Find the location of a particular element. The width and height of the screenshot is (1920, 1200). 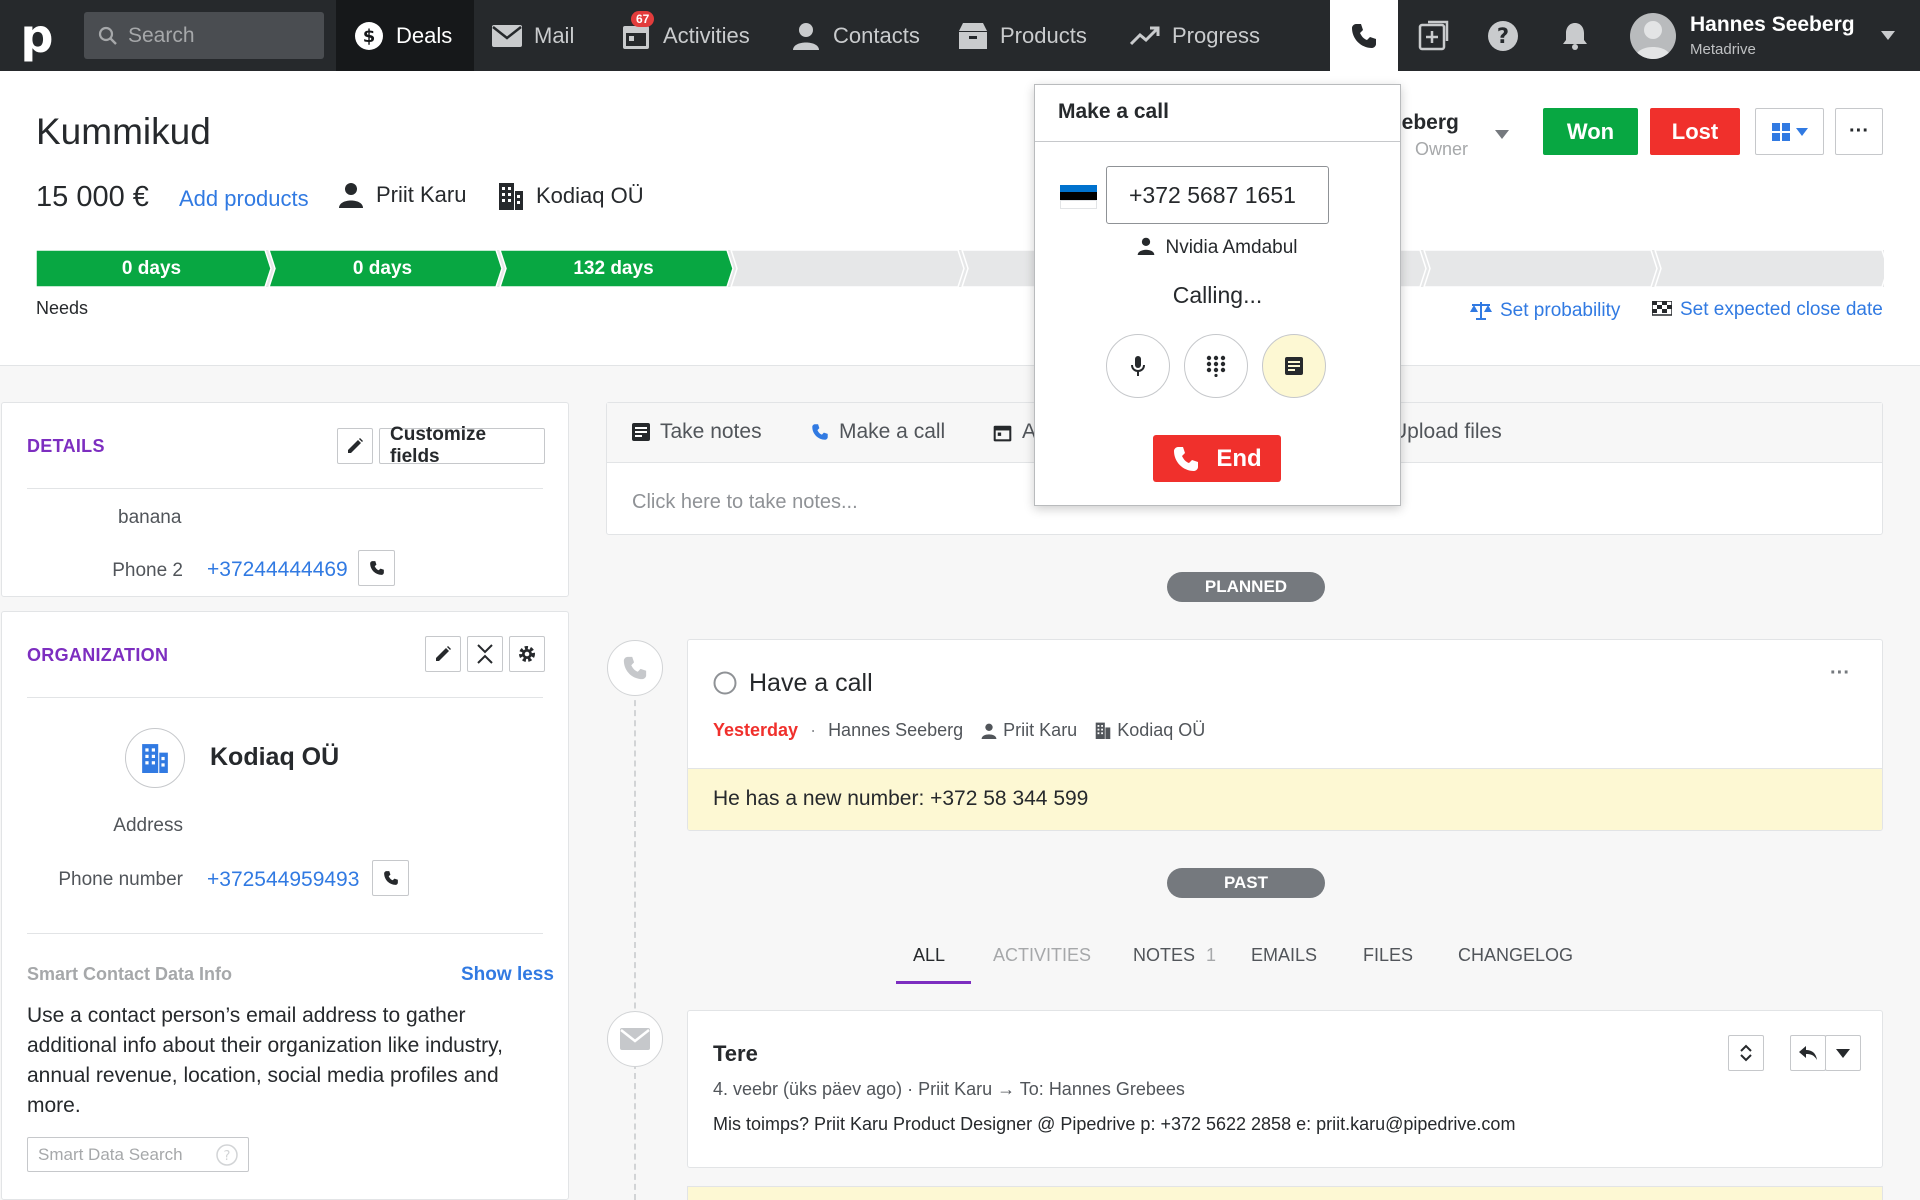

user-menu: Hannes Seeberg Metadrive is located at coordinates (1762, 35).